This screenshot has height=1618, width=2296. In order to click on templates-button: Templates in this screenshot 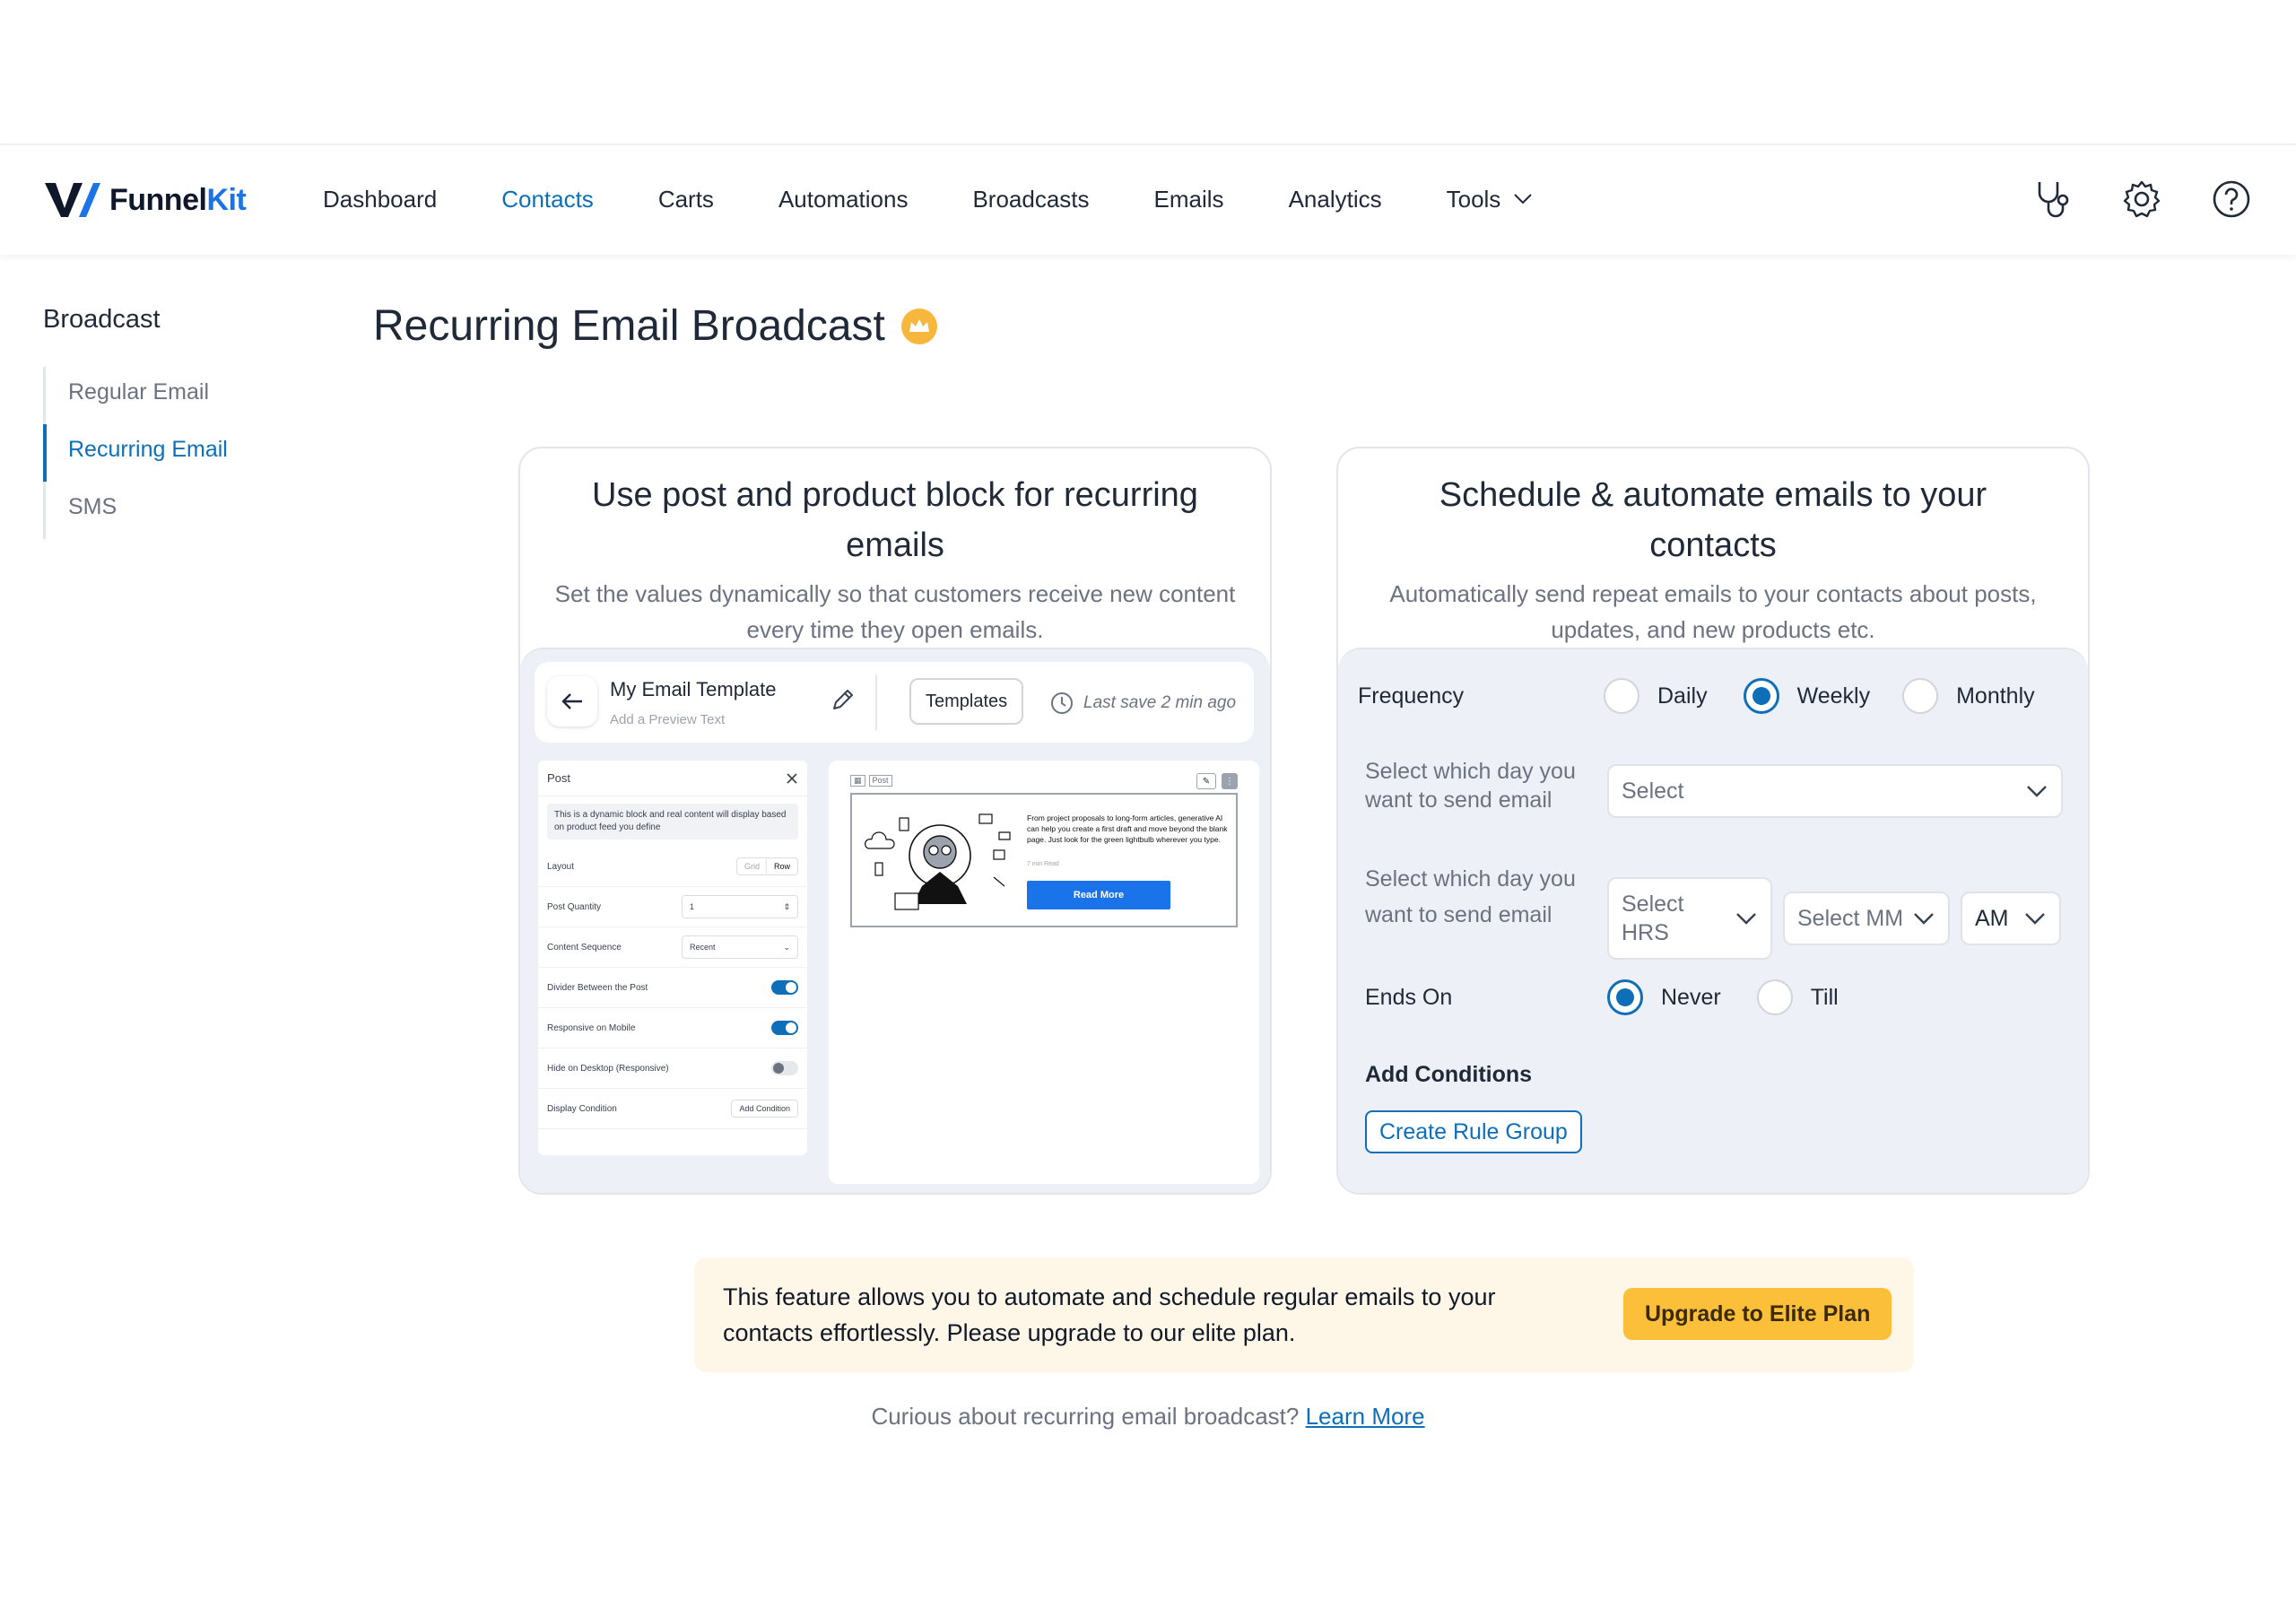, I will do `click(966, 701)`.